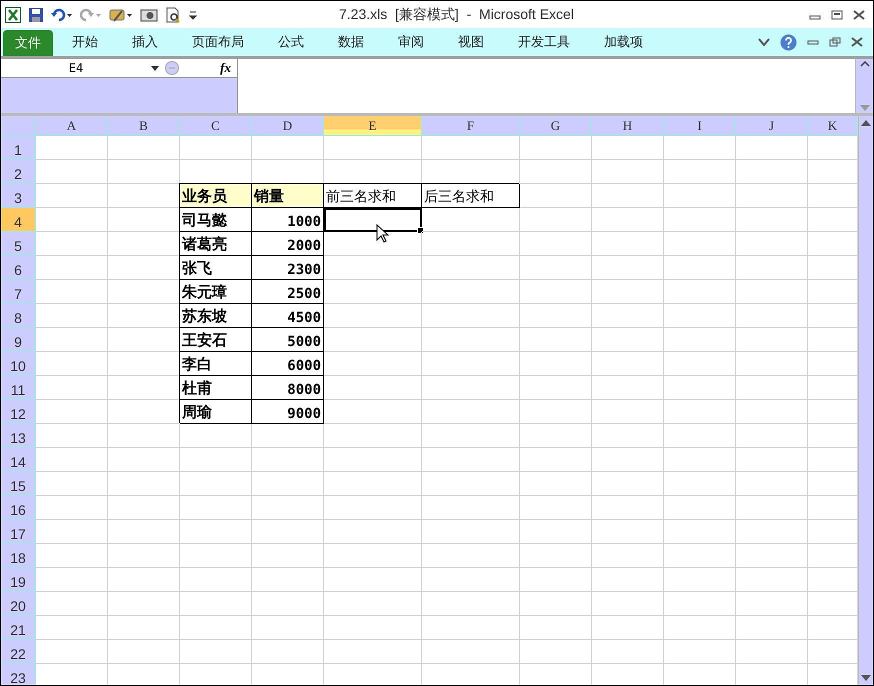 This screenshot has width=874, height=686. Describe the element at coordinates (85, 42) in the screenshot. I see `ribbon-tab: 开始` at that location.